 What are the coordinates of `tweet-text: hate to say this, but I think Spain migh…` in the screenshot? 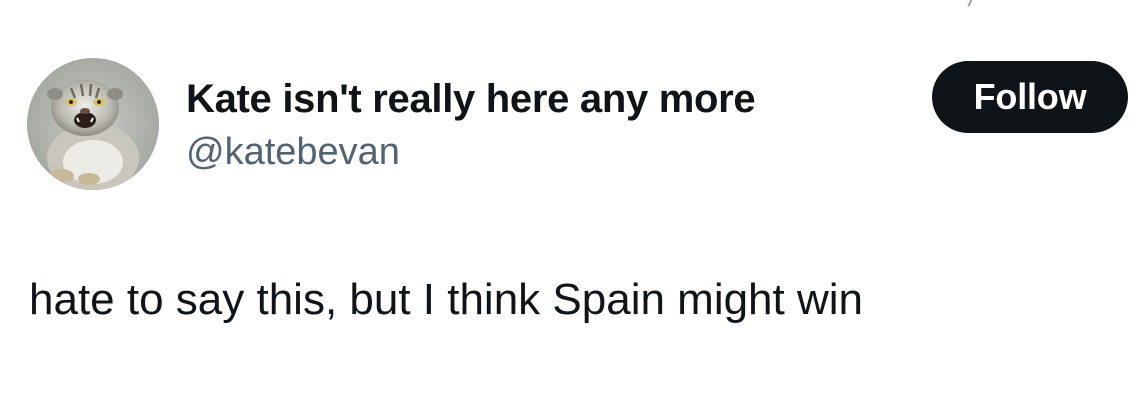 It's located at (446, 299).